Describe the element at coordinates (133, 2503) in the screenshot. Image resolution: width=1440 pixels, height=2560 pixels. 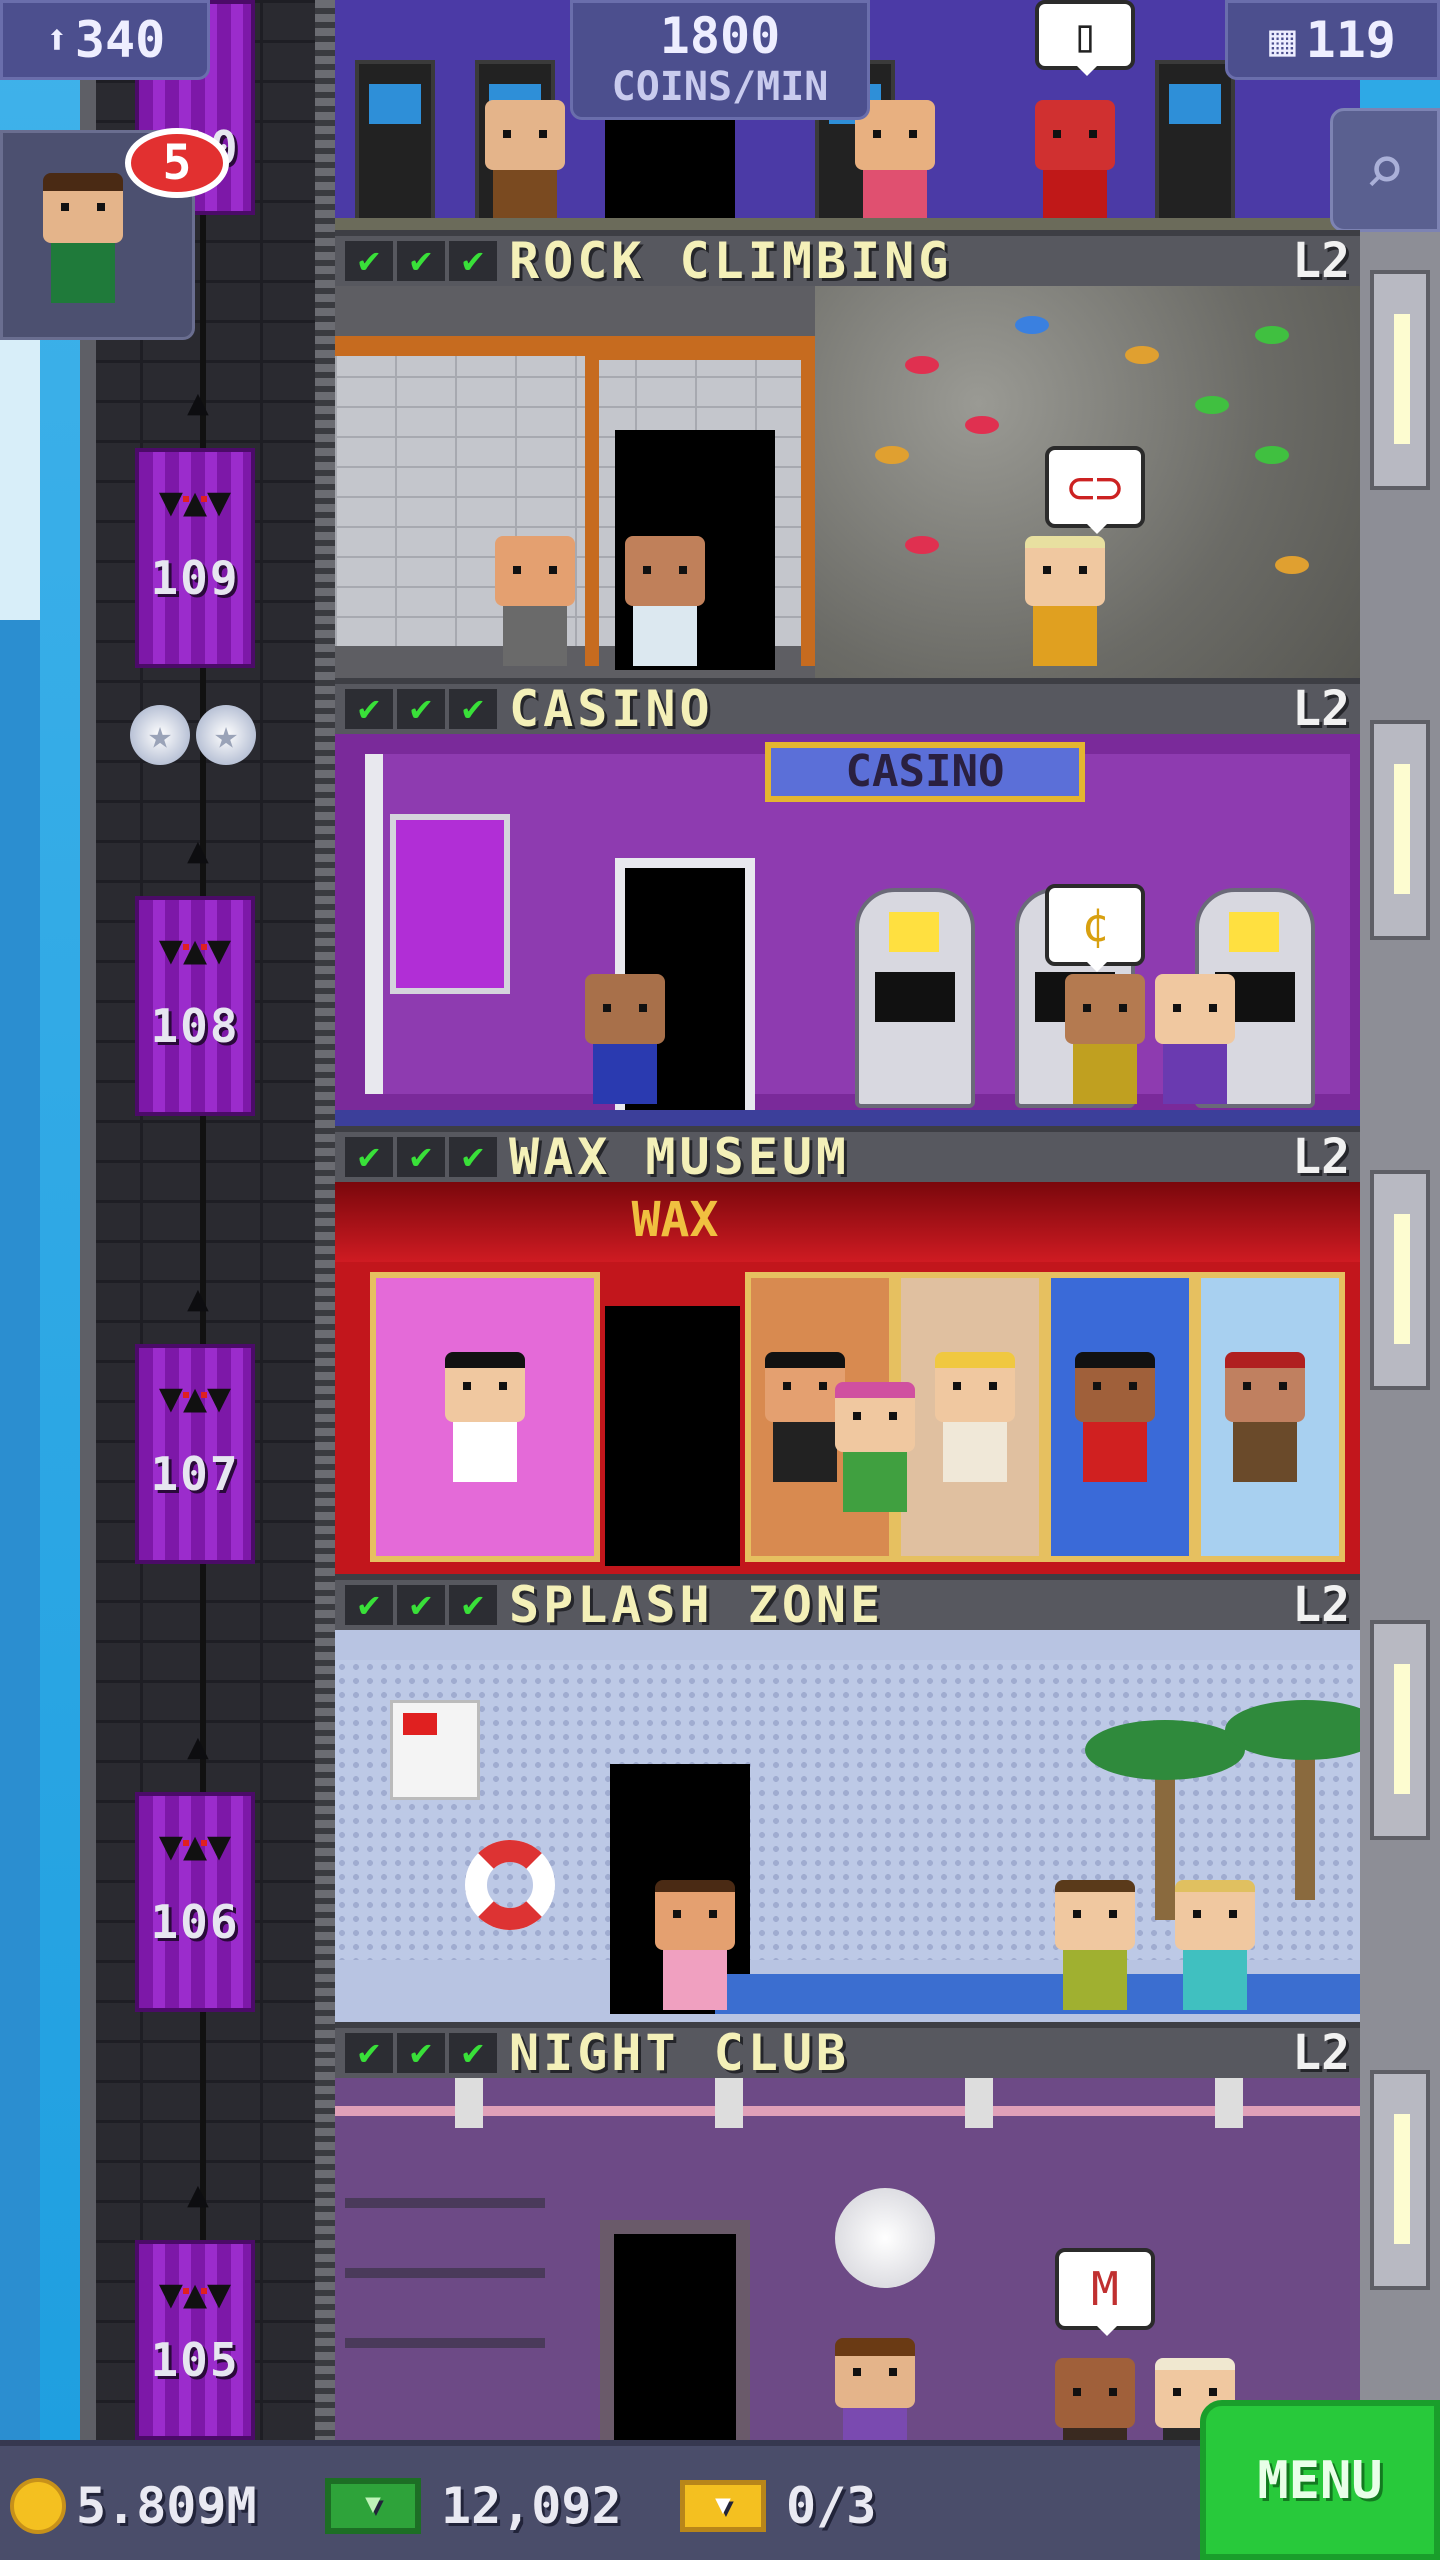
I see `coins-display: 5.809M` at that location.